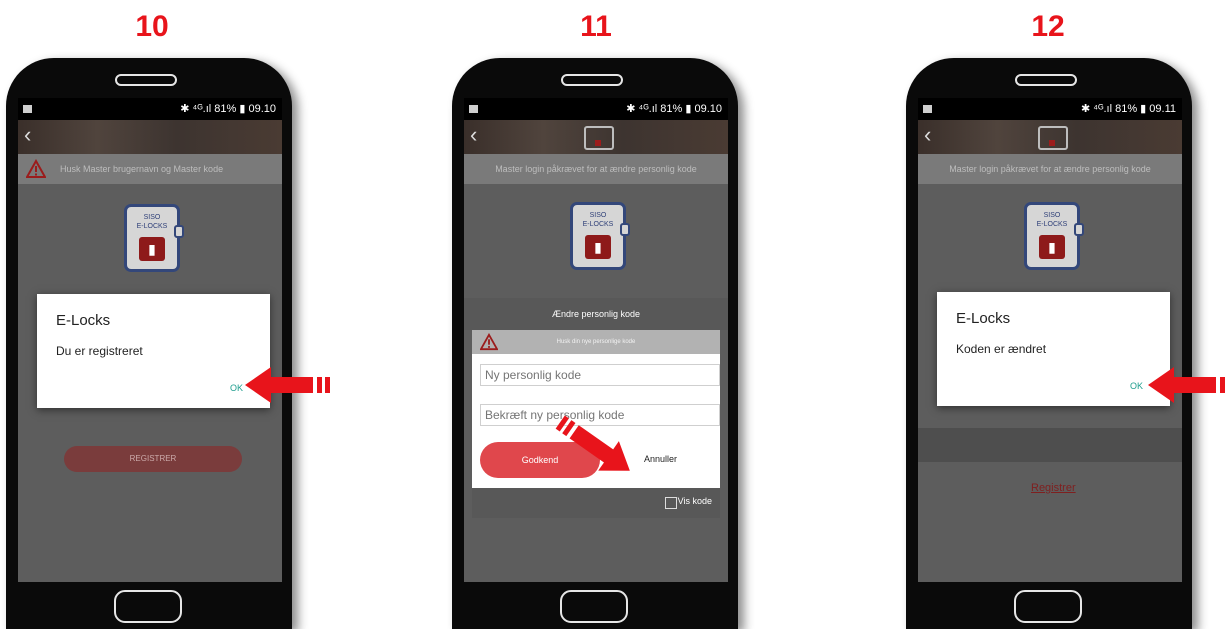 The width and height of the screenshot is (1231, 629). I want to click on register-button: REGISTRER, so click(153, 459).